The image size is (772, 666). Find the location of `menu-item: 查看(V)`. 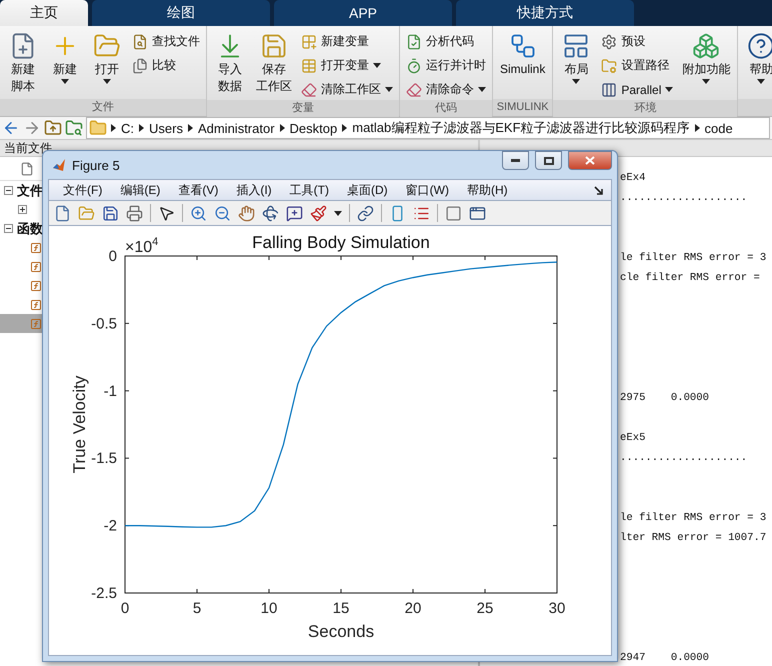

menu-item: 查看(V) is located at coordinates (198, 190).